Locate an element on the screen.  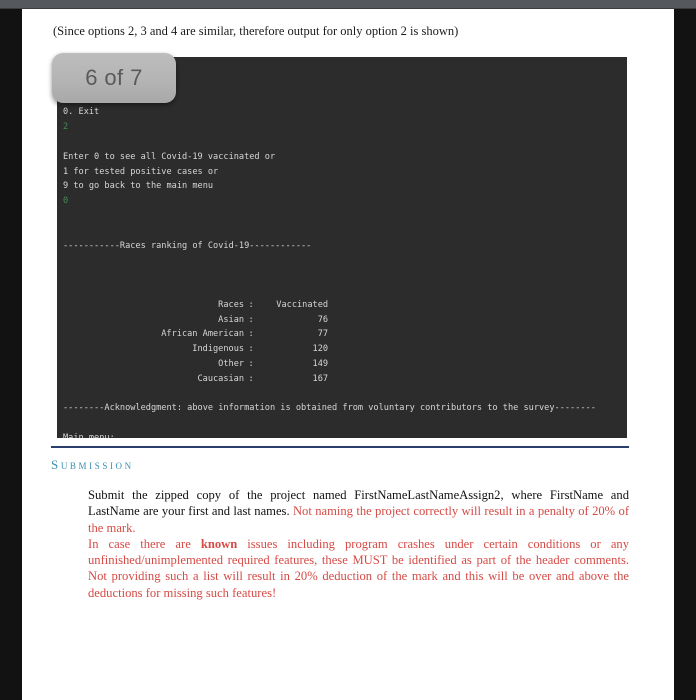
section-divider-rule is located at coordinates (340, 447).